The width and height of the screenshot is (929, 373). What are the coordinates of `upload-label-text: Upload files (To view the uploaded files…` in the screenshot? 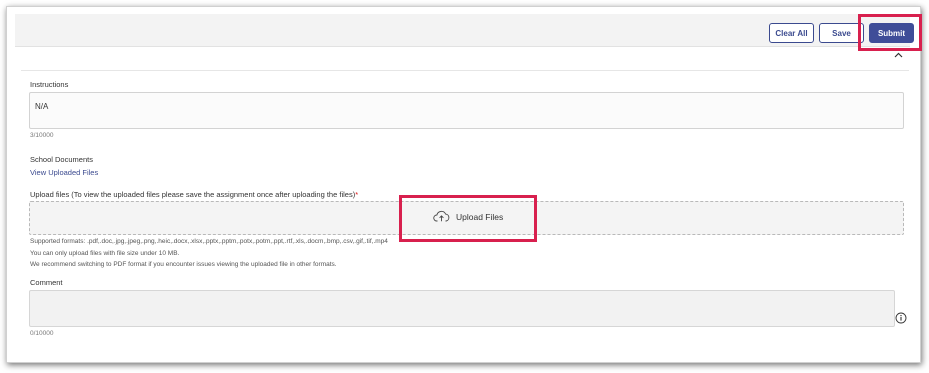 It's located at (193, 194).